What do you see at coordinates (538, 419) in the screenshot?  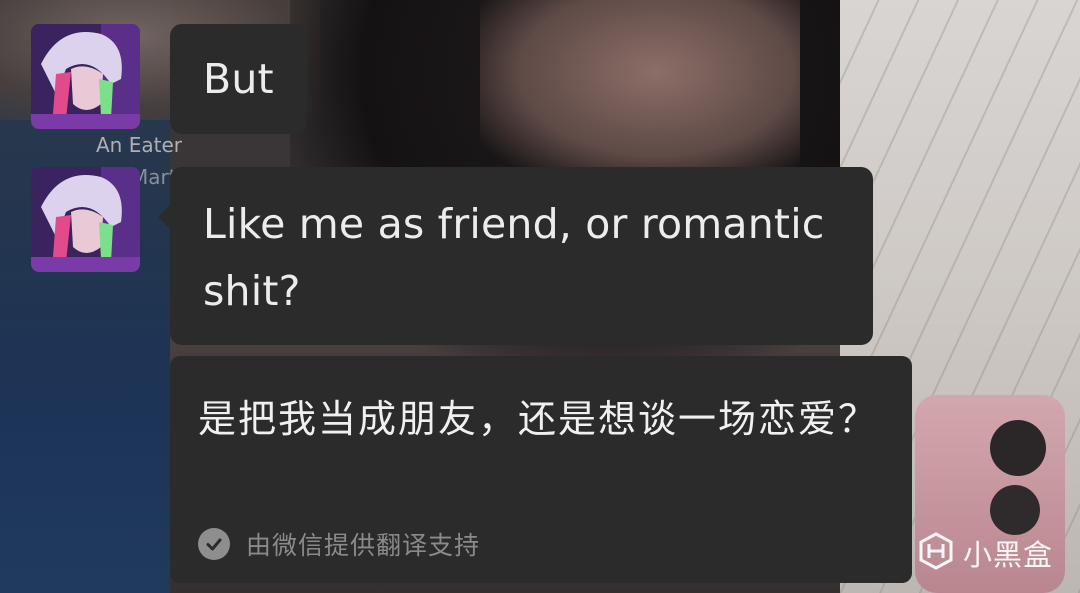 I see `translation-text: 是把我当成朋友，还是想谈一场恋爱？` at bounding box center [538, 419].